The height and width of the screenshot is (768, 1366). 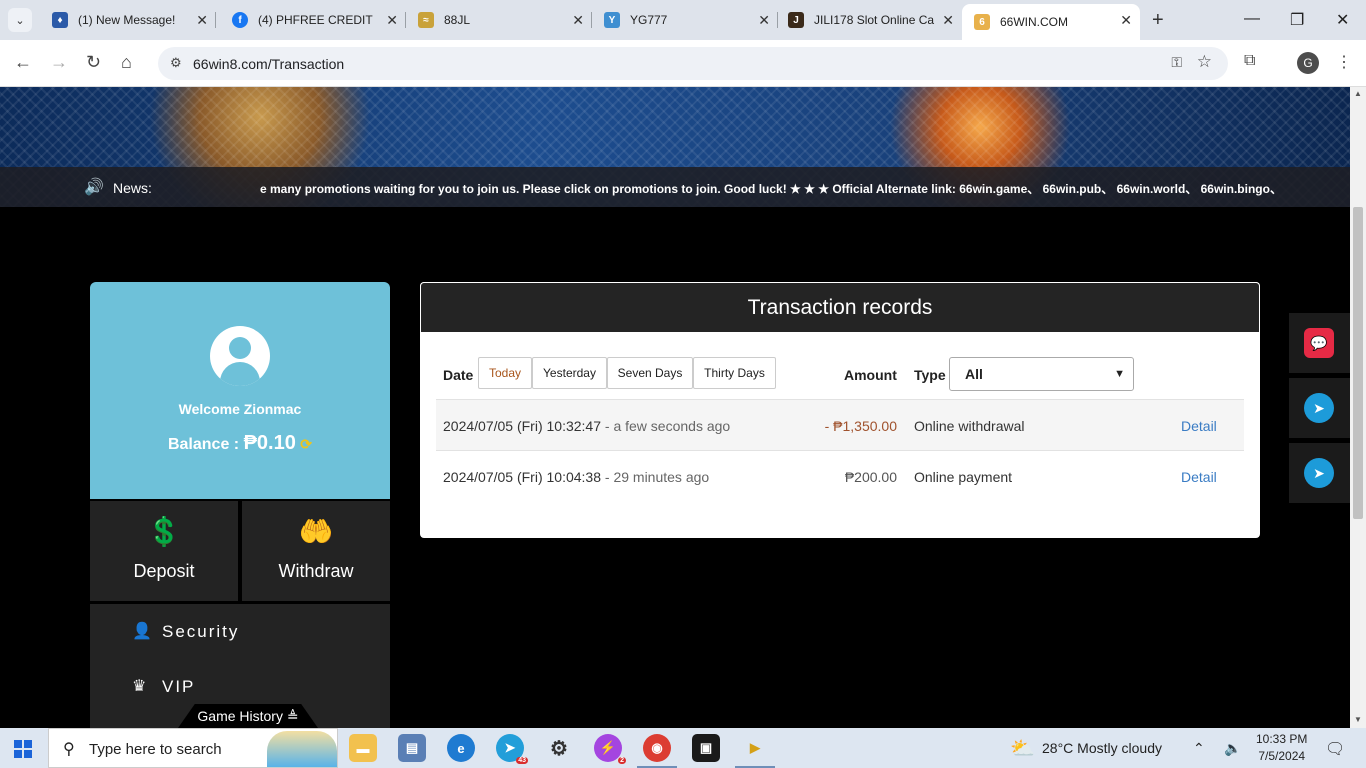 What do you see at coordinates (461, 748) in the screenshot?
I see `edge-browser-icon: e` at bounding box center [461, 748].